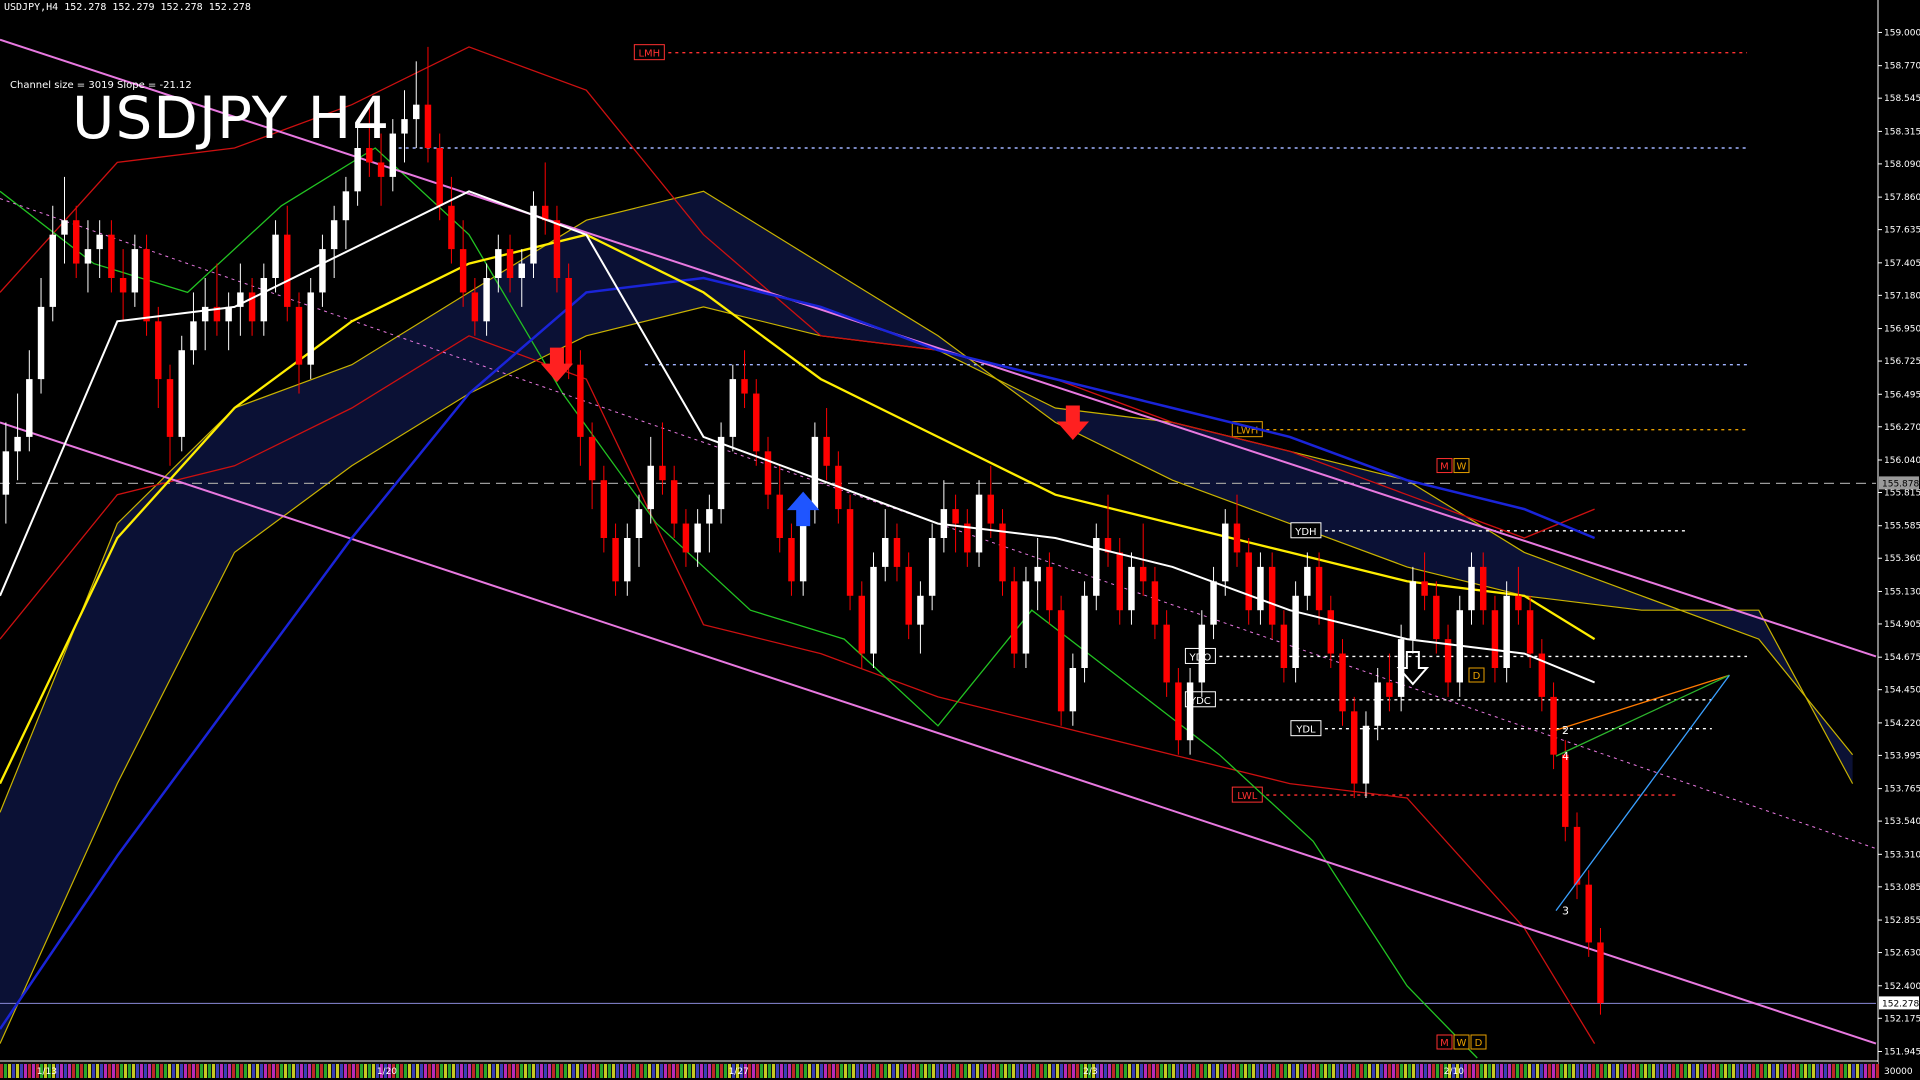  What do you see at coordinates (1902, 296) in the screenshot?
I see `price-tick-label-8: 157.180` at bounding box center [1902, 296].